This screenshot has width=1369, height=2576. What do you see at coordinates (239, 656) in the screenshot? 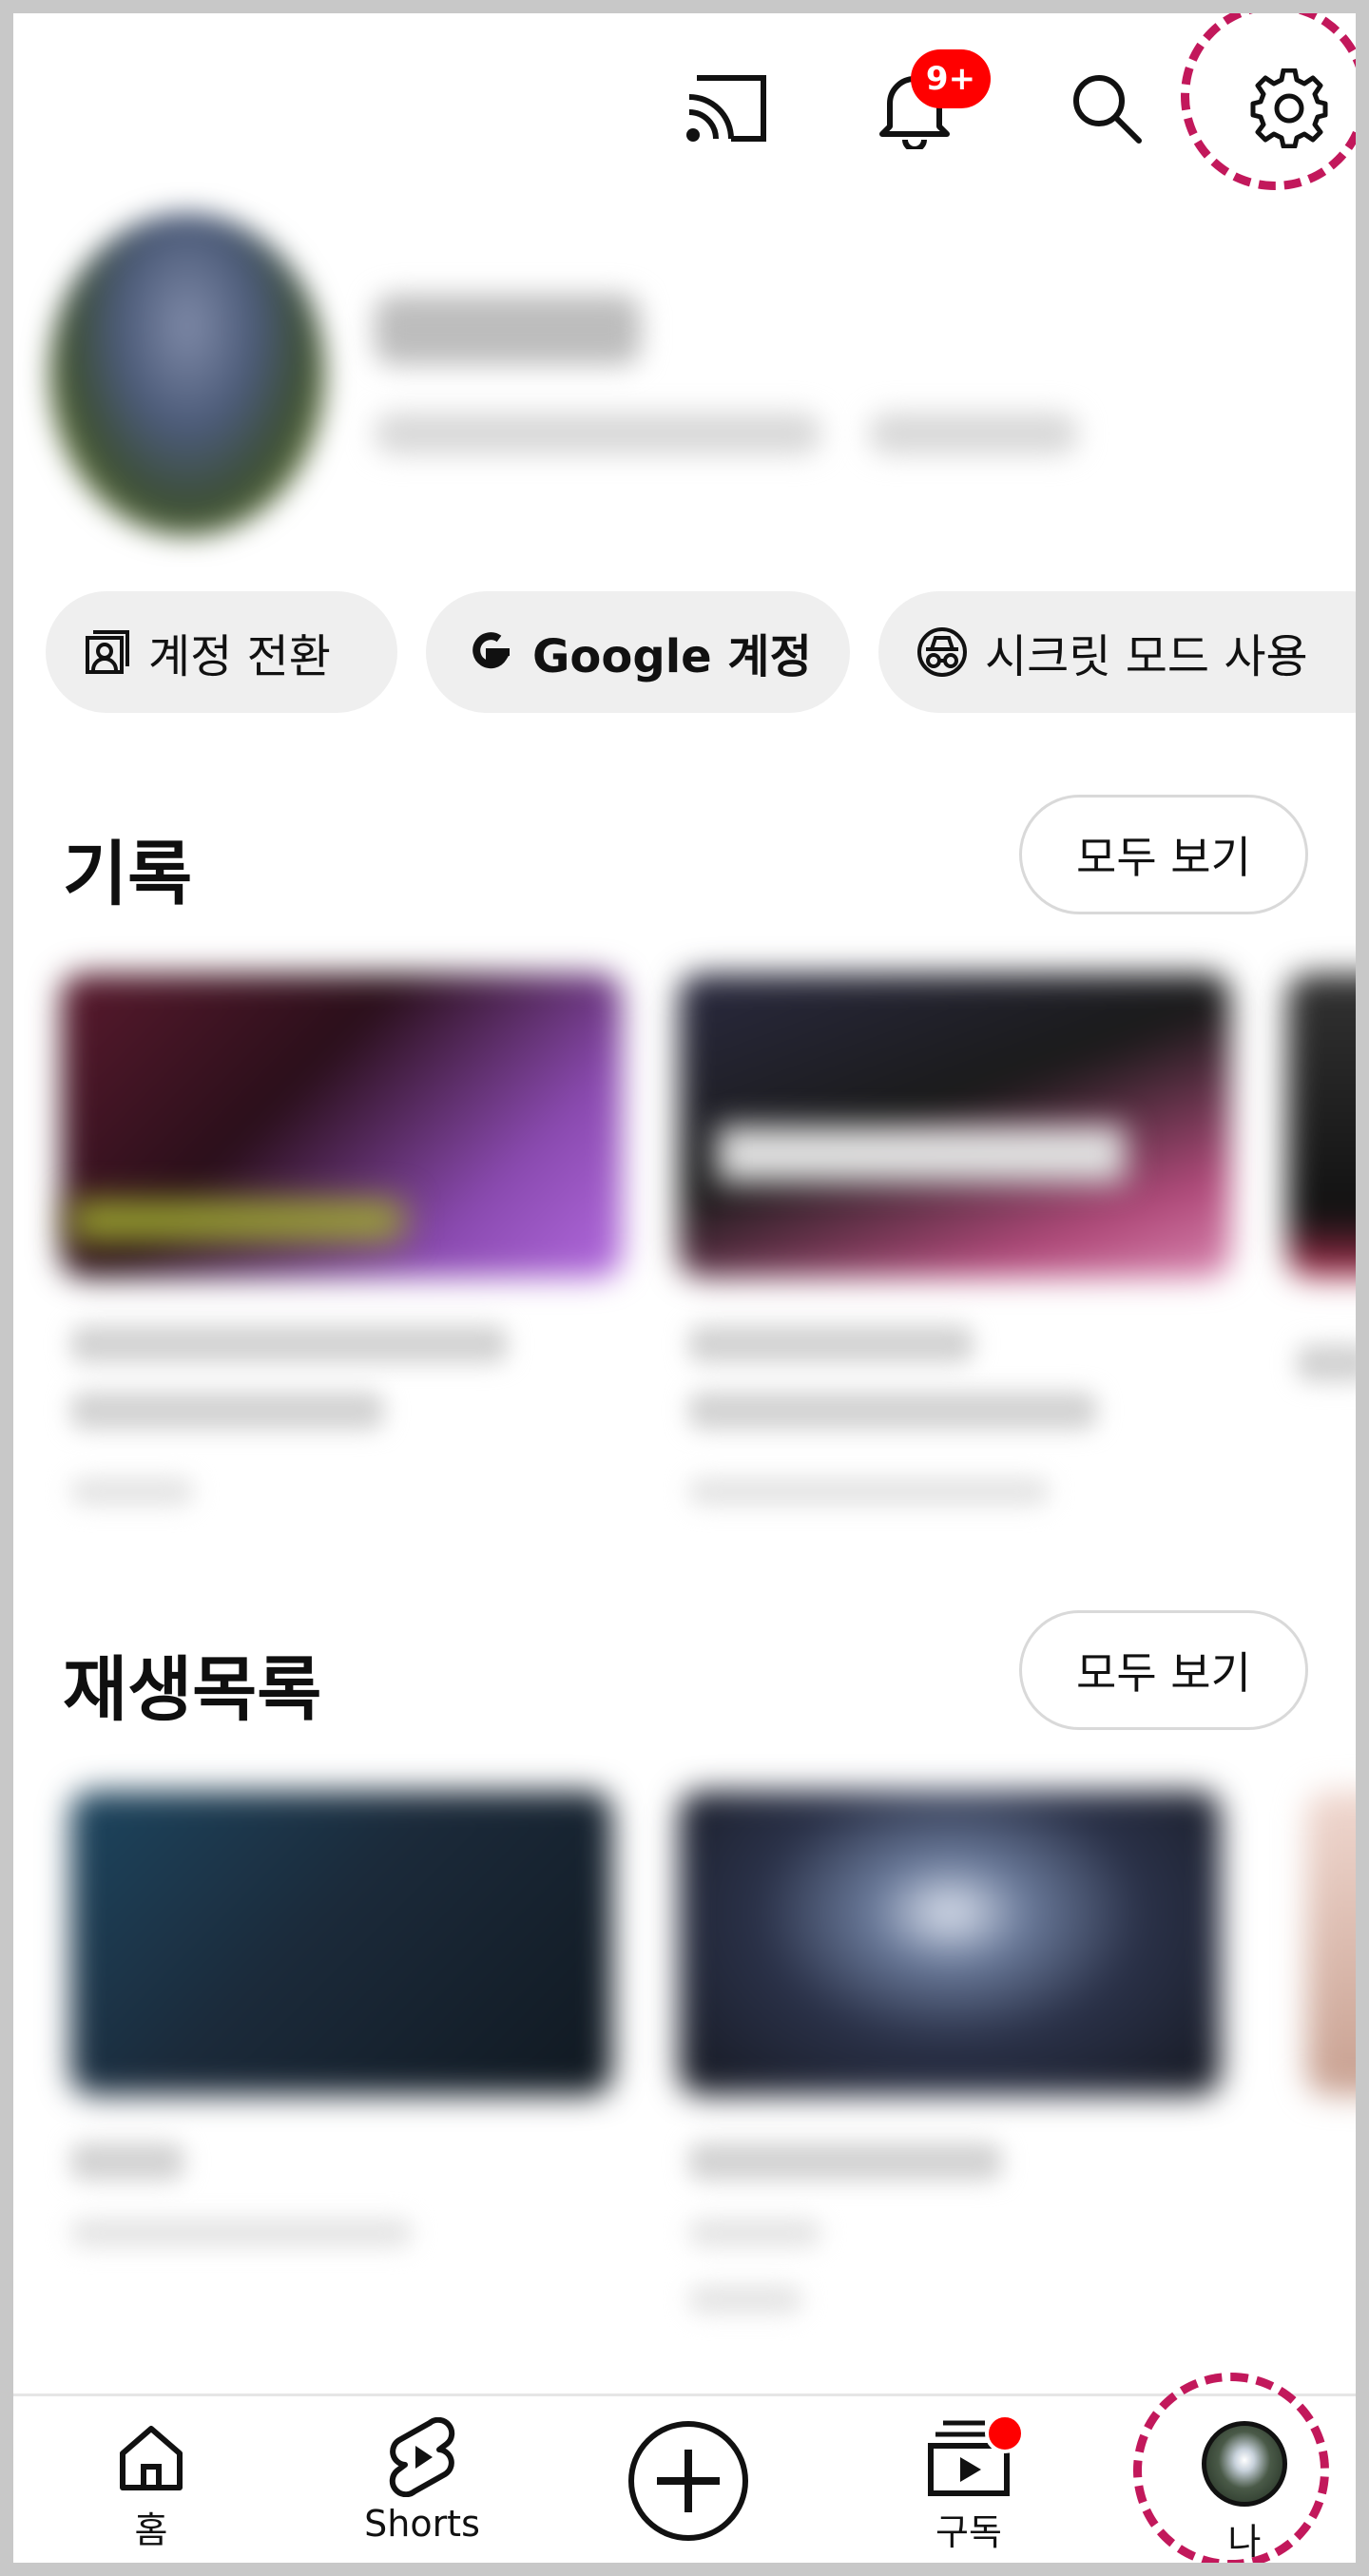
I see `switch-account-label: 계정 전환` at bounding box center [239, 656].